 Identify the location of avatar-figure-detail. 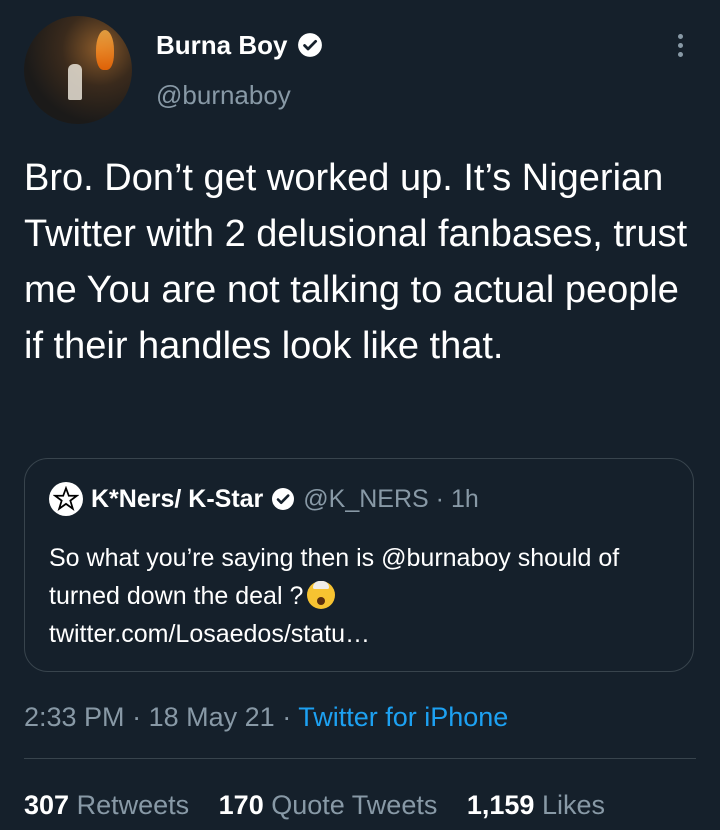
(75, 82).